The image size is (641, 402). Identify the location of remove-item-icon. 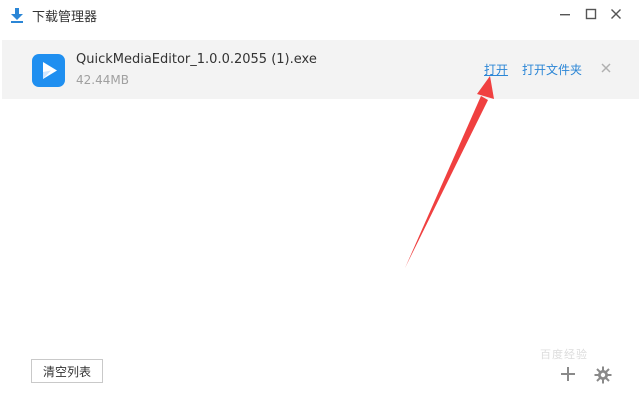
(606, 68).